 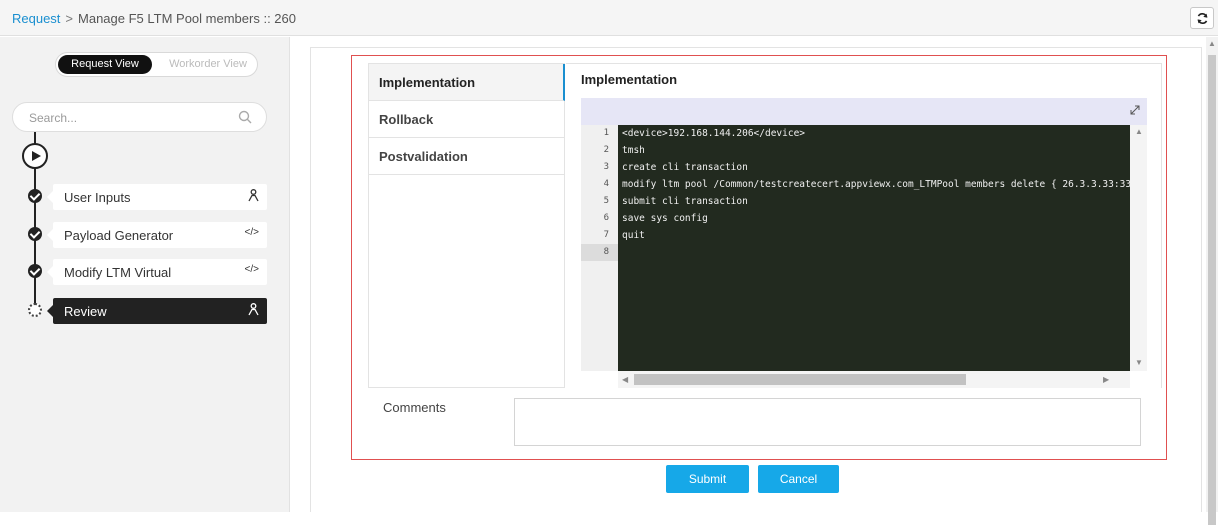 I want to click on code-line: quit, so click(x=633, y=235).